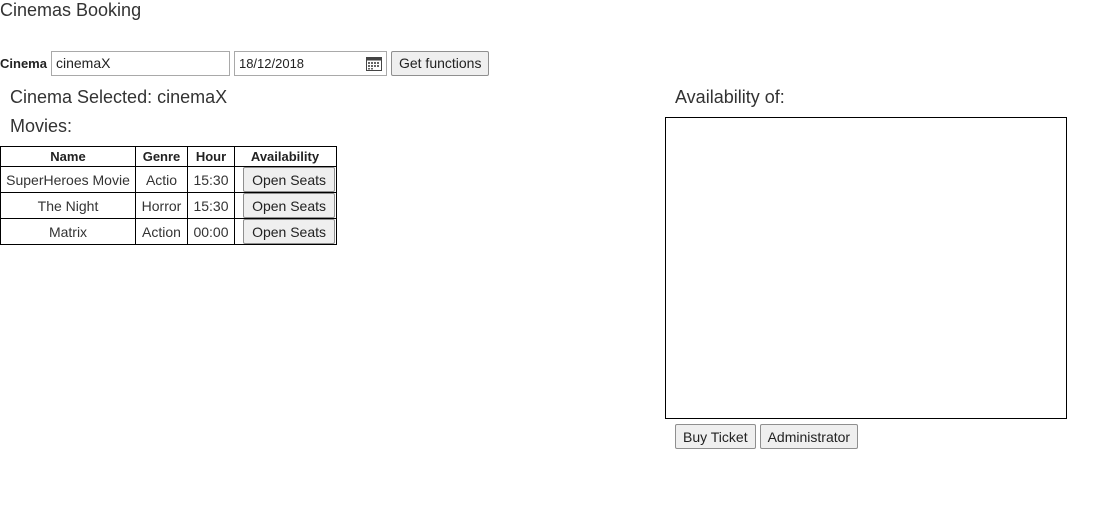 The image size is (1109, 514). Describe the element at coordinates (161, 179) in the screenshot. I see `movie-genre: Actio` at that location.